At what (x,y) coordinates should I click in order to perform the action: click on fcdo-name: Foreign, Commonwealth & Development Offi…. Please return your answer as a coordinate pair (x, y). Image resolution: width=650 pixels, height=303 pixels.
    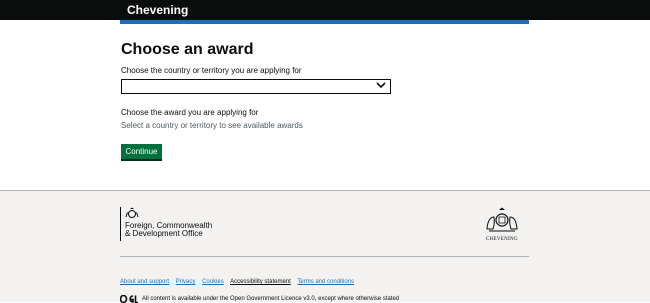
    Looking at the image, I should click on (168, 230).